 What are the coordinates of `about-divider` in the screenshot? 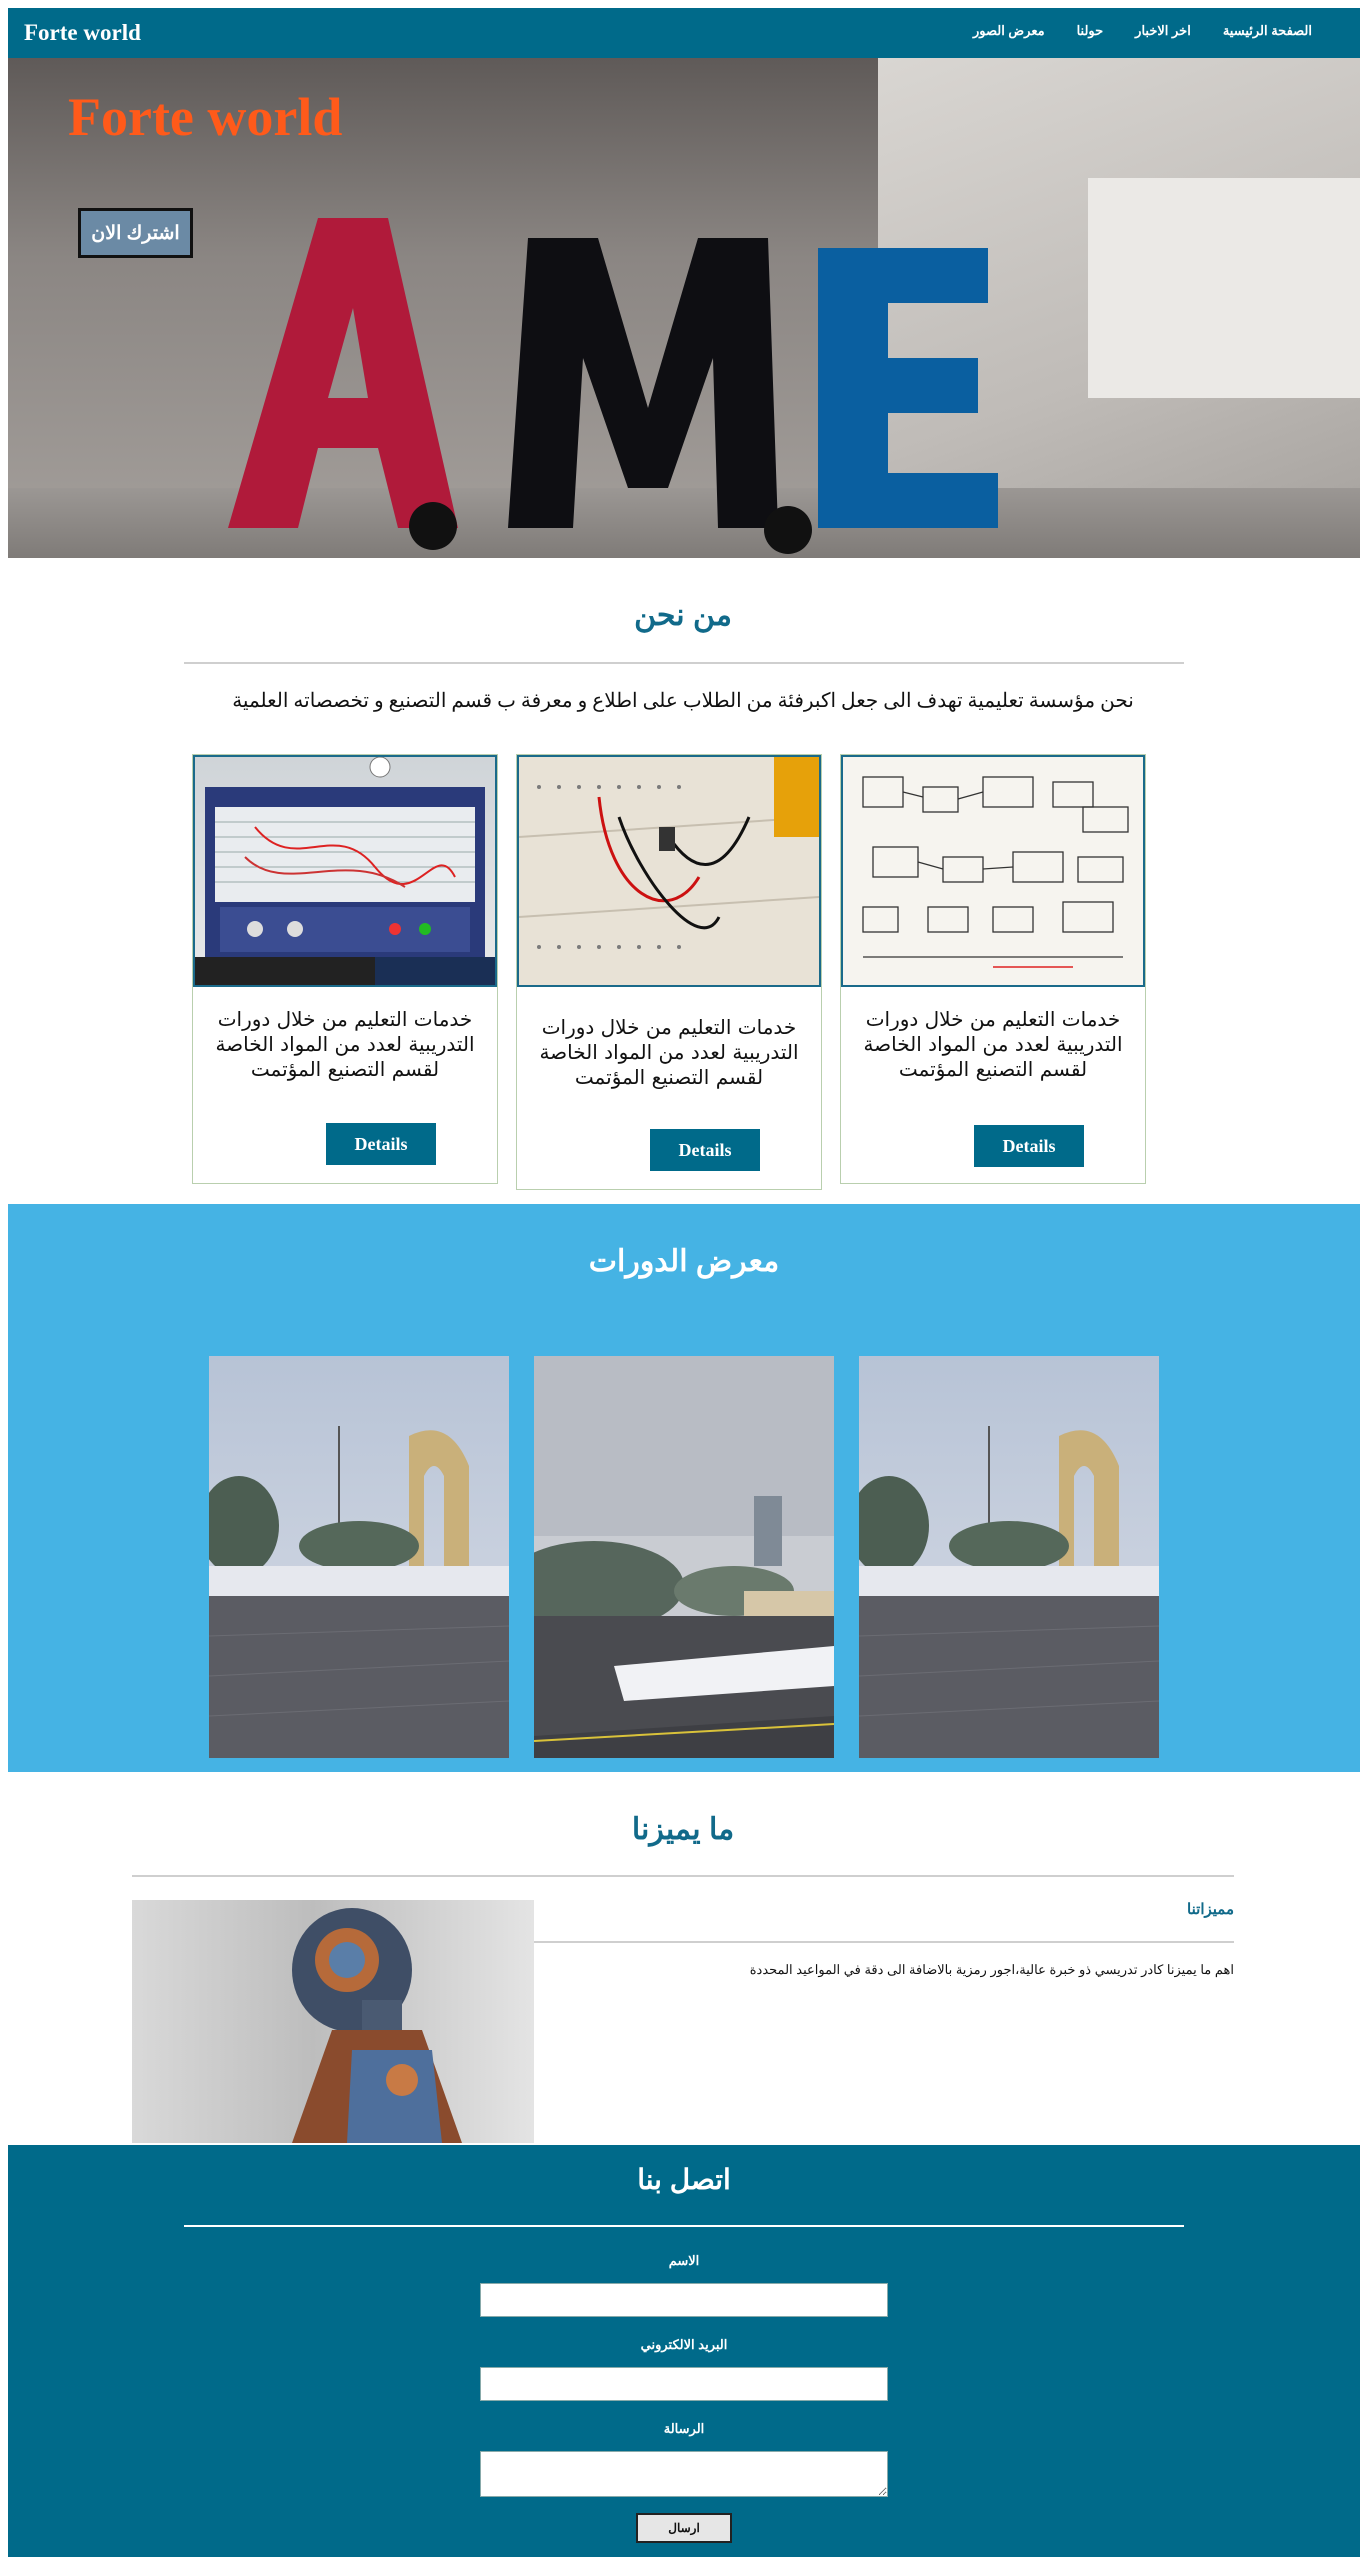 It's located at (684, 663).